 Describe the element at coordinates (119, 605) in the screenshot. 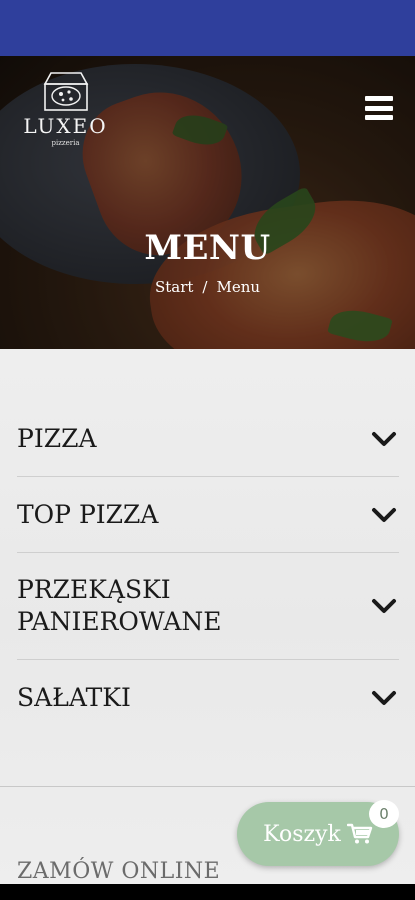

I see `category-label: PRZEKĄSKI PANIEROWANE` at that location.